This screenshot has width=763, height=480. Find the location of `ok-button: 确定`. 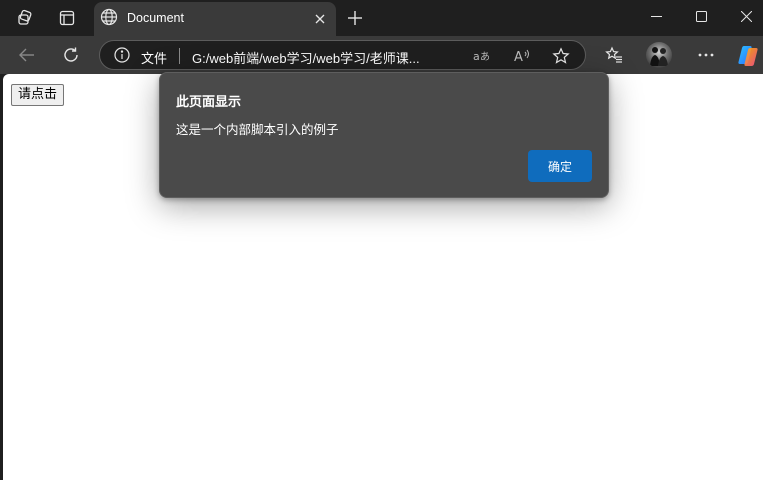

ok-button: 确定 is located at coordinates (560, 166).